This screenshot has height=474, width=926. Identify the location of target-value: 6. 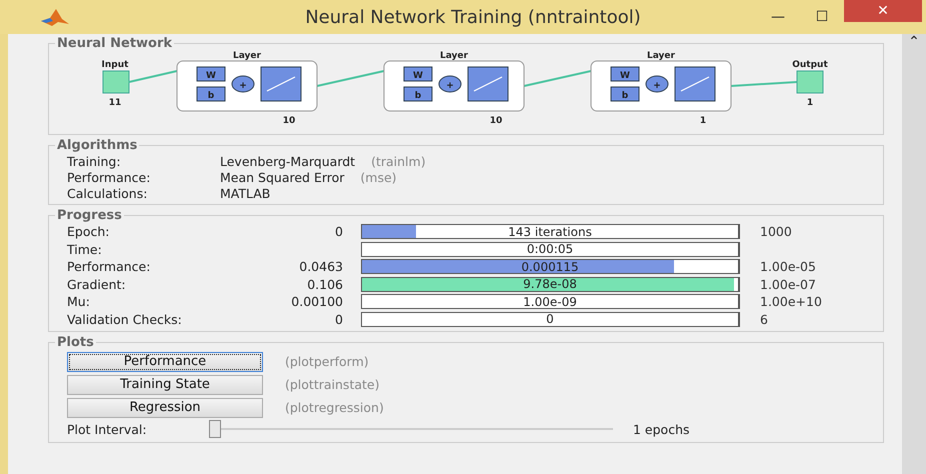
(764, 319).